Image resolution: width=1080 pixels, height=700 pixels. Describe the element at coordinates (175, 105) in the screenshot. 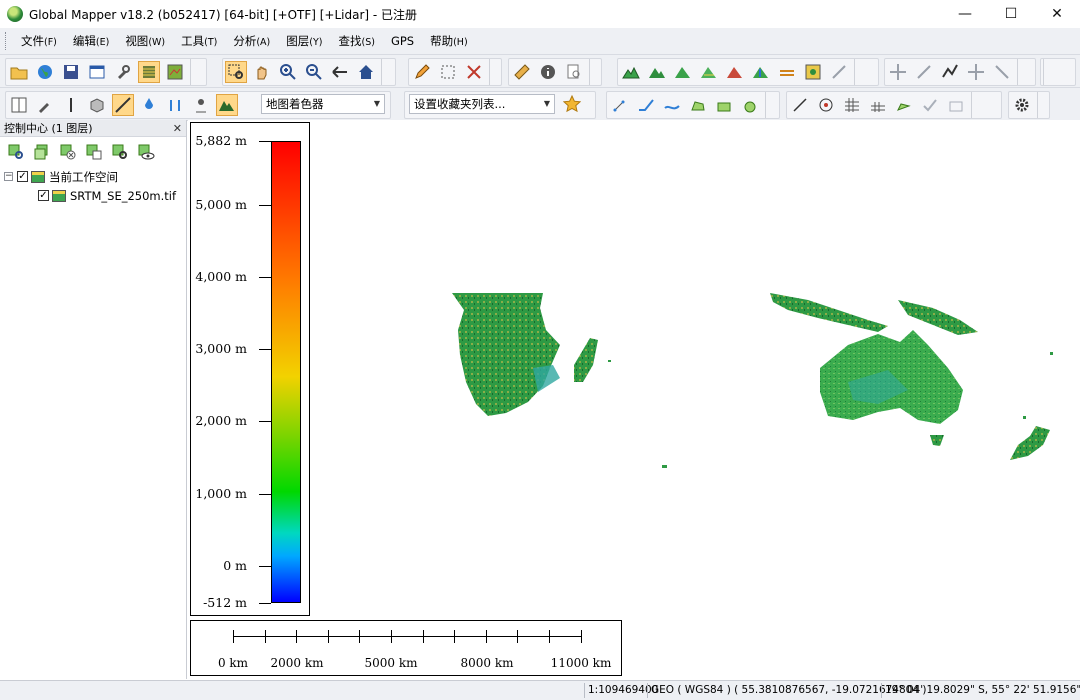

I see `elevation-icon` at that location.